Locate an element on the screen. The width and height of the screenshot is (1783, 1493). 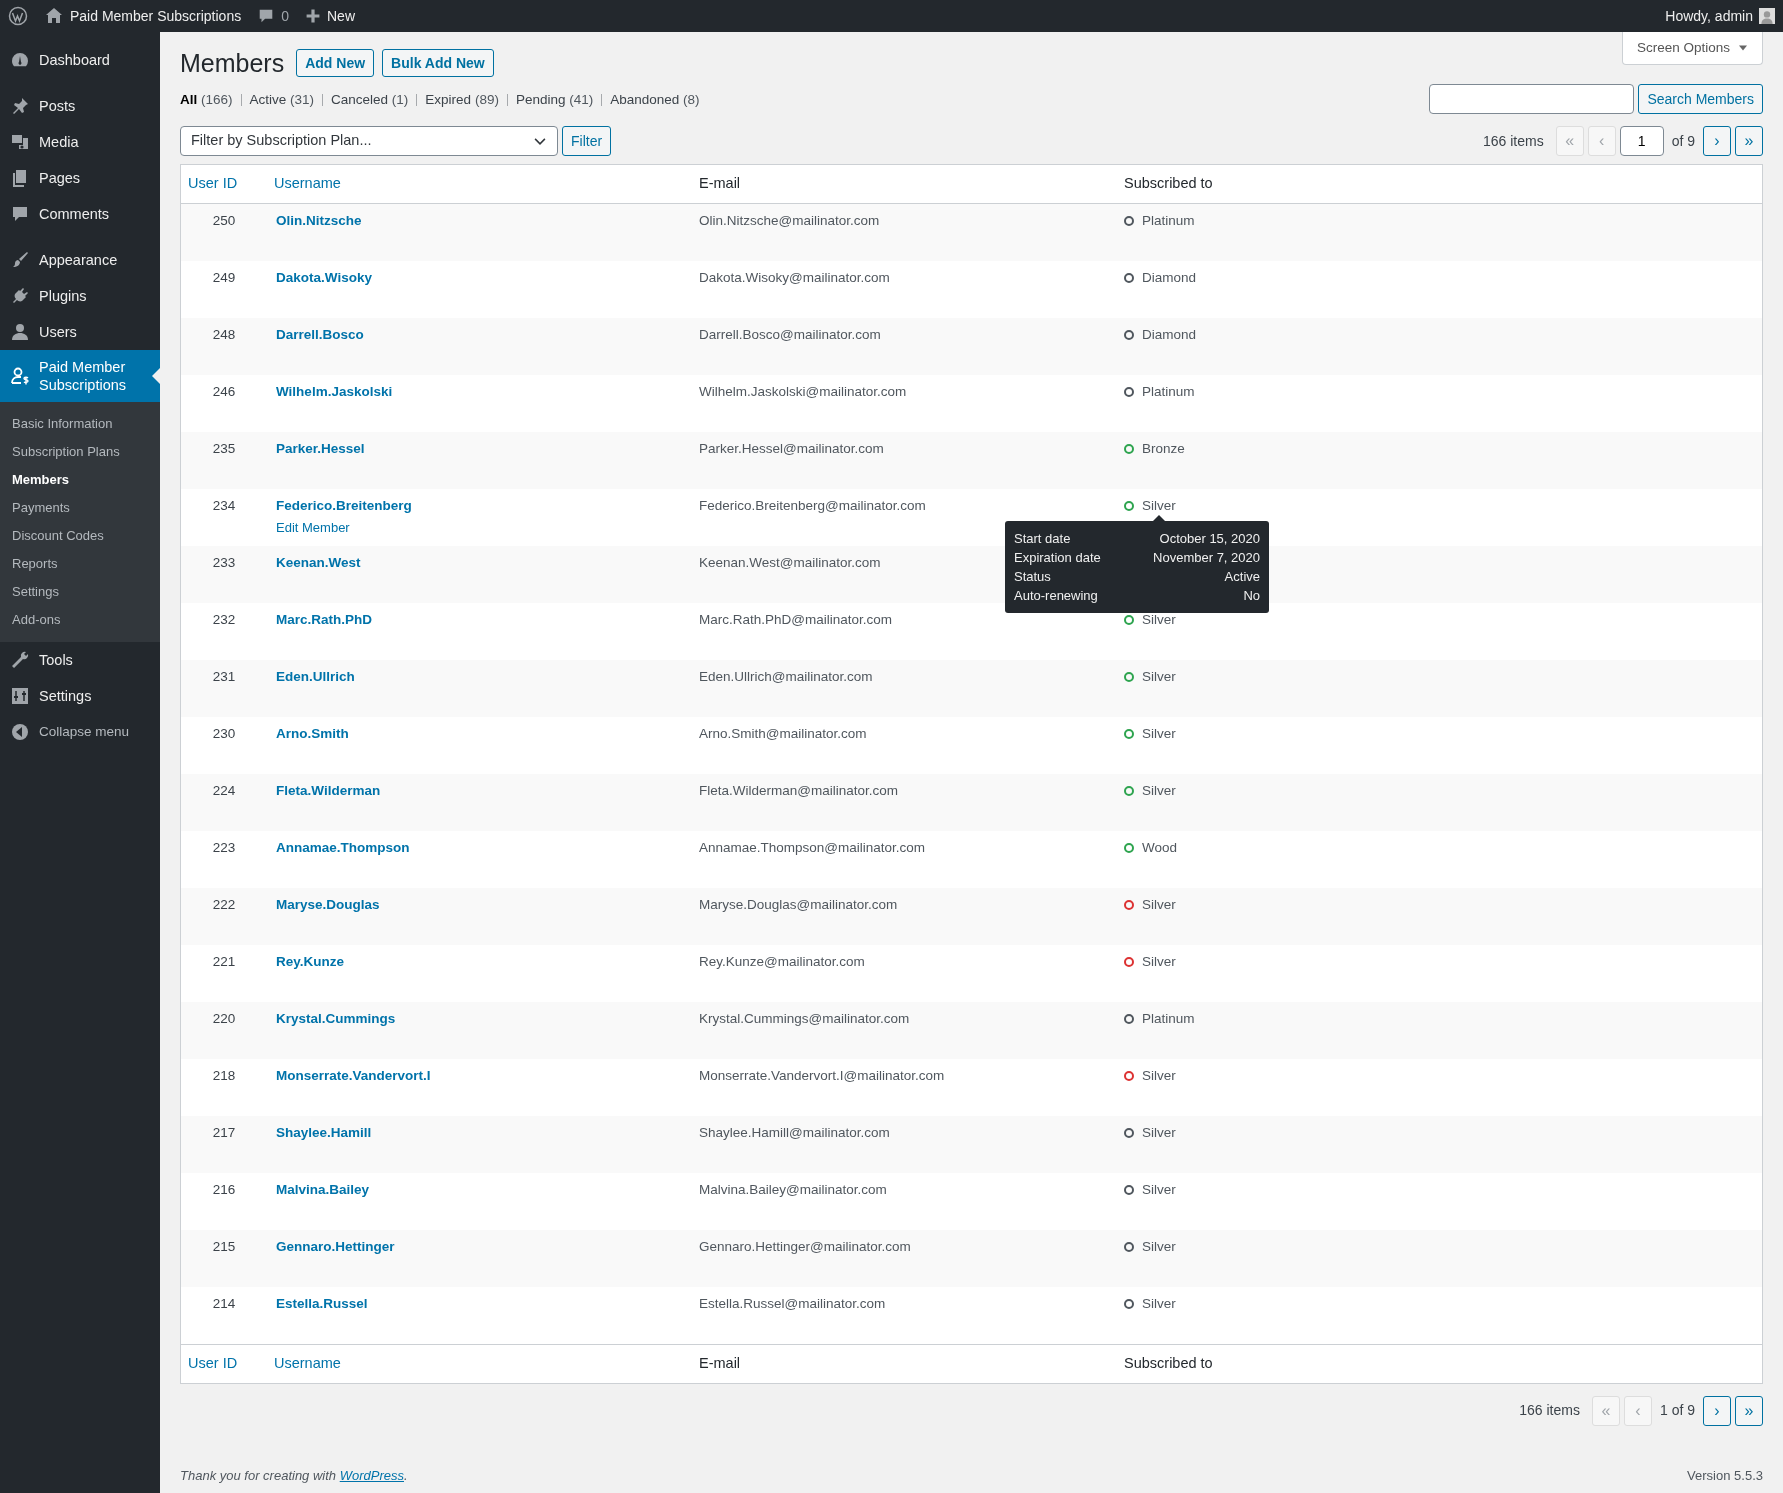
person-outline-icon is located at coordinates (20, 376).